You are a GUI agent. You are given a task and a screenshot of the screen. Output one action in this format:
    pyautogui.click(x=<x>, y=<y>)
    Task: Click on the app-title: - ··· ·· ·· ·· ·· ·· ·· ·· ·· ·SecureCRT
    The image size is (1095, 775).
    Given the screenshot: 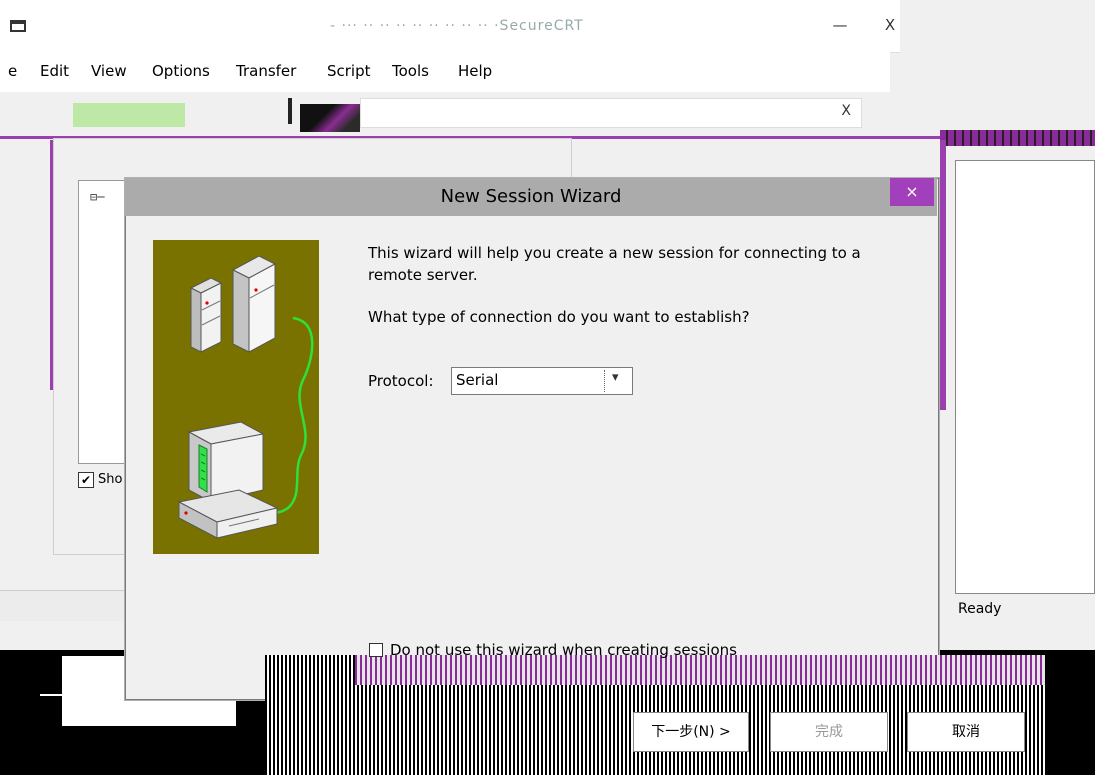 What is the action you would take?
    pyautogui.click(x=457, y=26)
    